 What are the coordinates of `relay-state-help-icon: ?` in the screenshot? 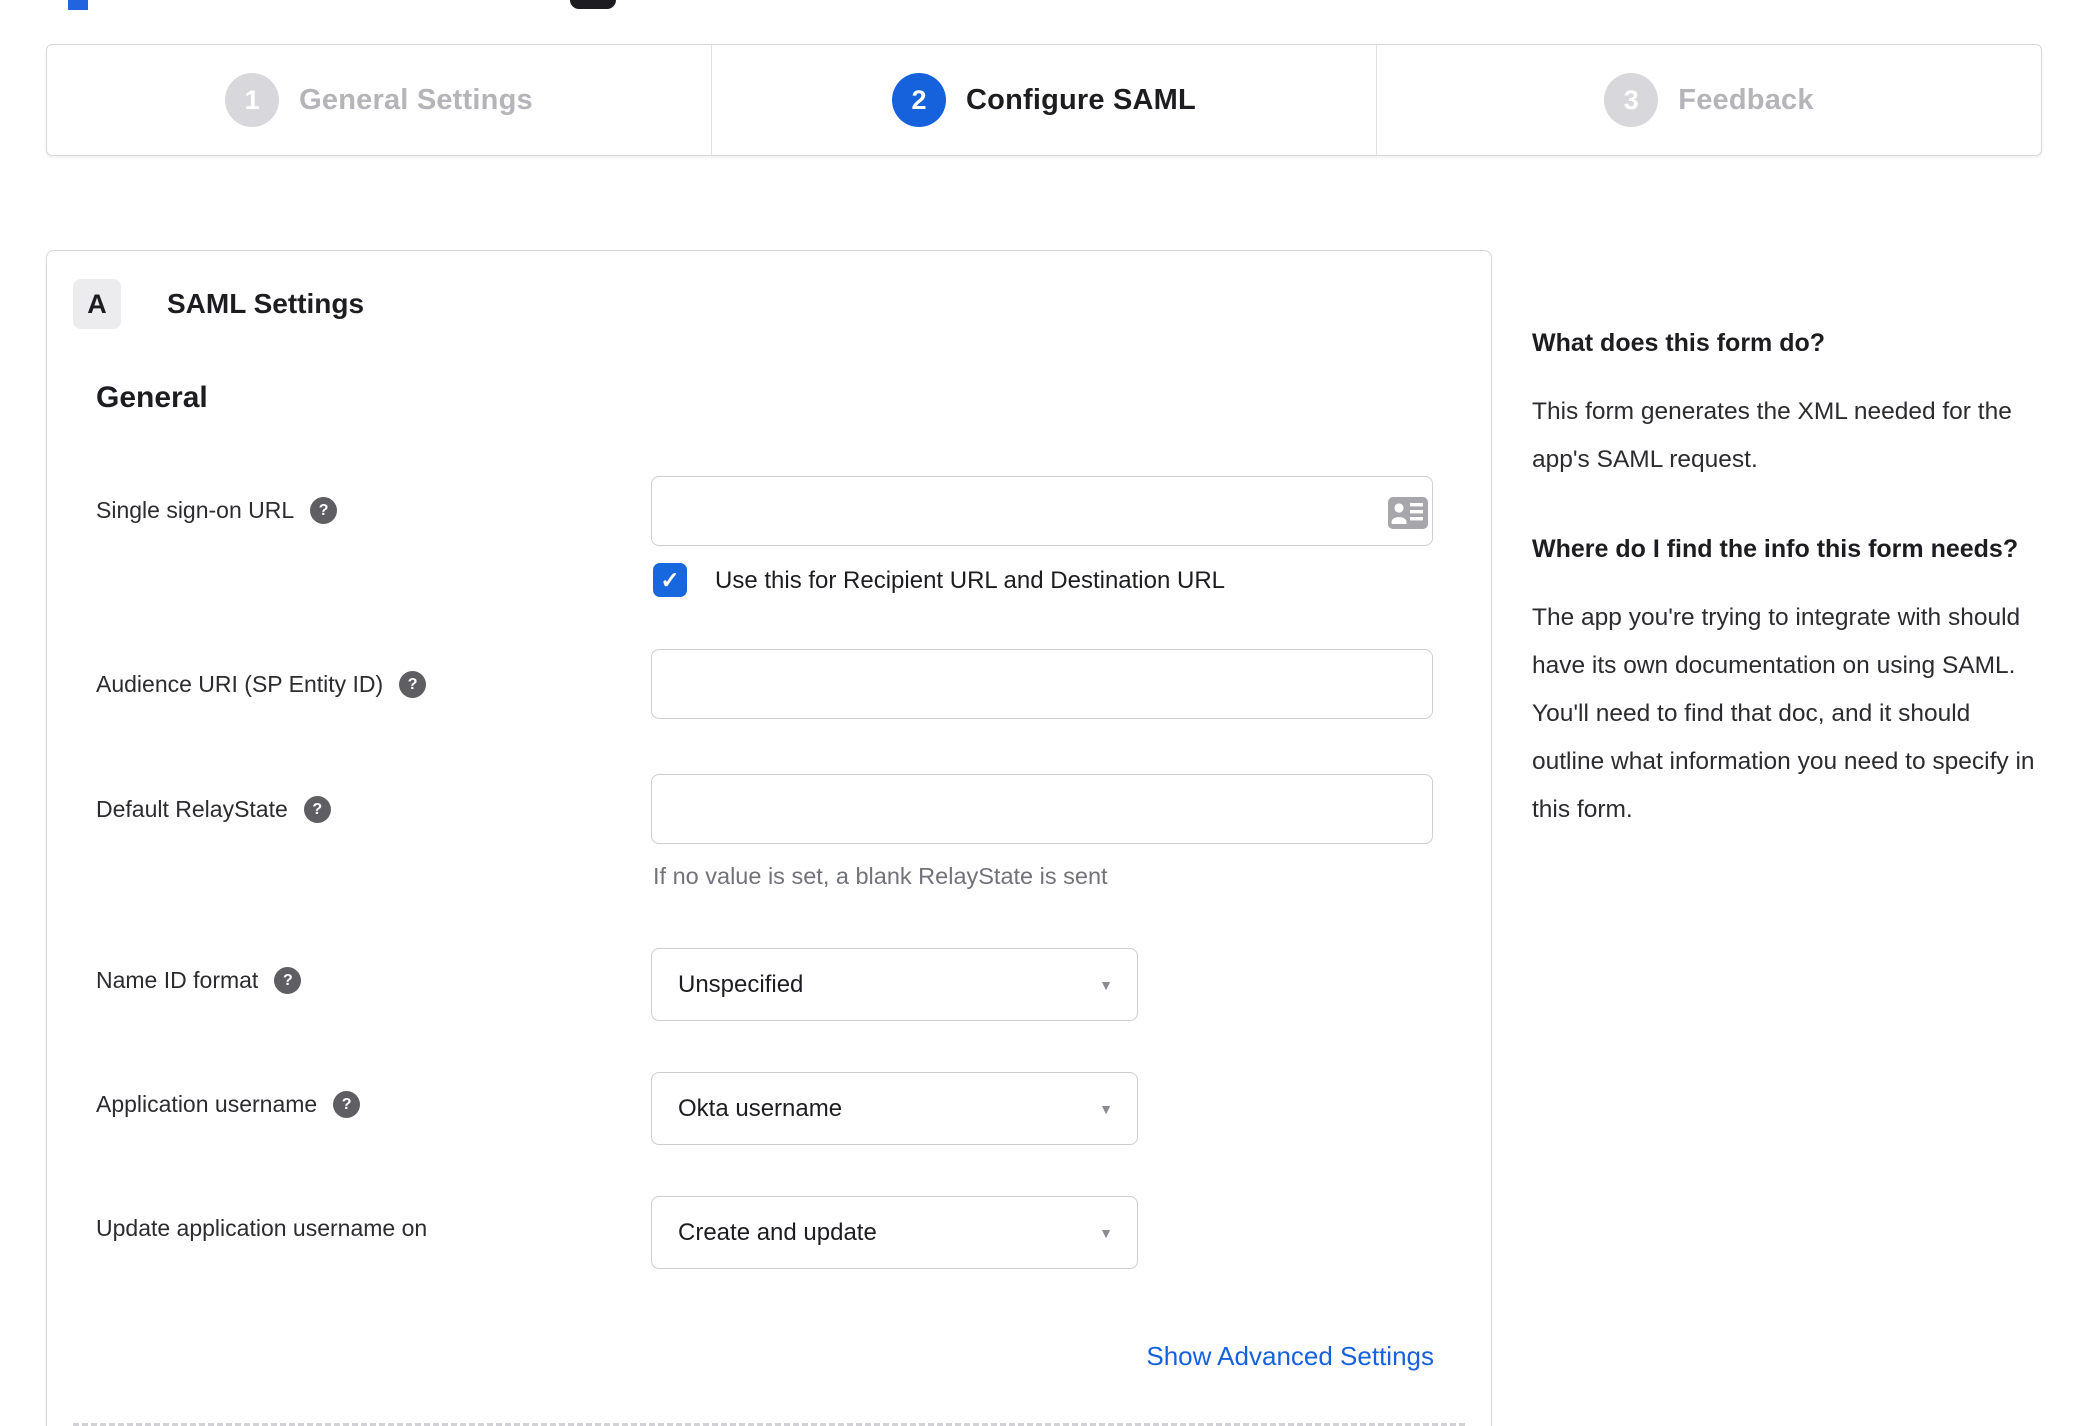 It's located at (317, 809).